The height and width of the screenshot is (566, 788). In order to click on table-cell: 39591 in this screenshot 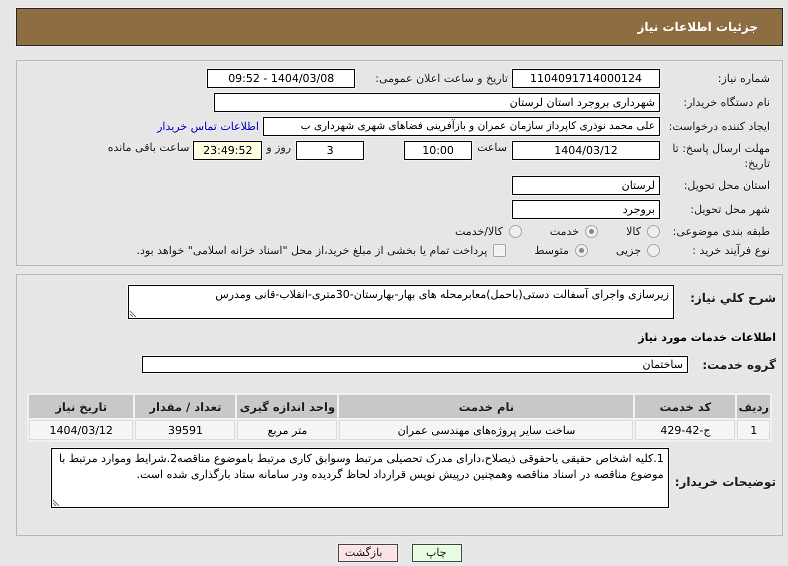, I will do `click(185, 430)`.